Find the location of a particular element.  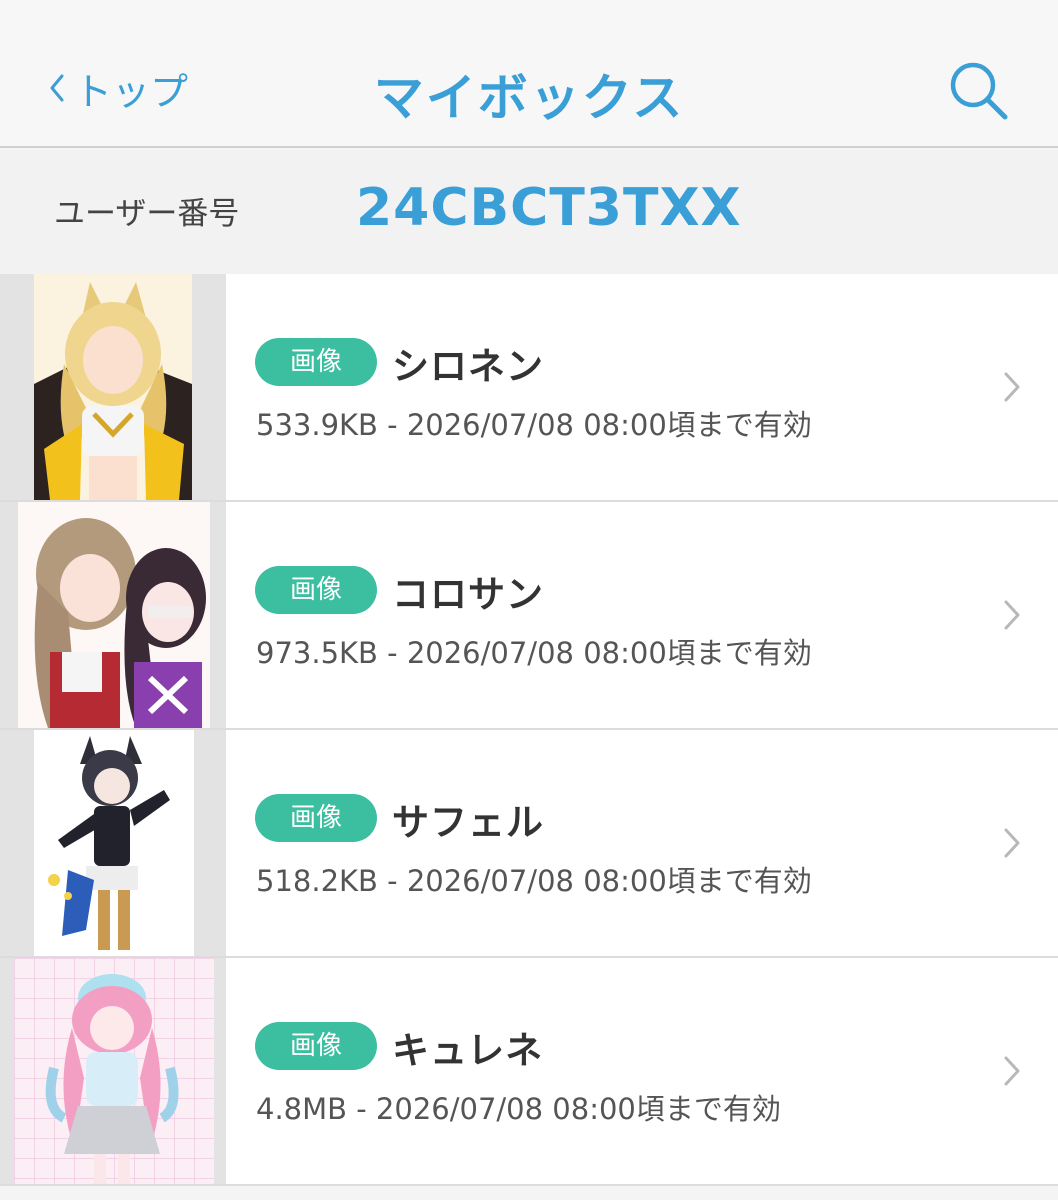

page-title: マイボックス is located at coordinates (529, 98).